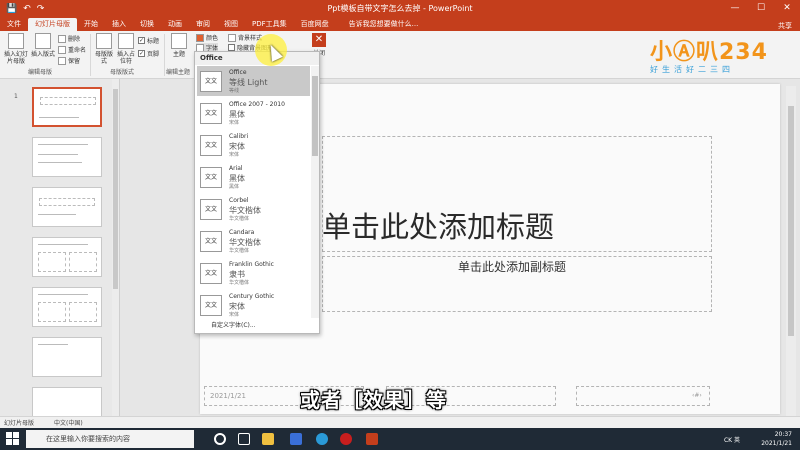 Image resolution: width=800 pixels, height=450 pixels. What do you see at coordinates (69, 38) in the screenshot?
I see `delete-button: 删除` at bounding box center [69, 38].